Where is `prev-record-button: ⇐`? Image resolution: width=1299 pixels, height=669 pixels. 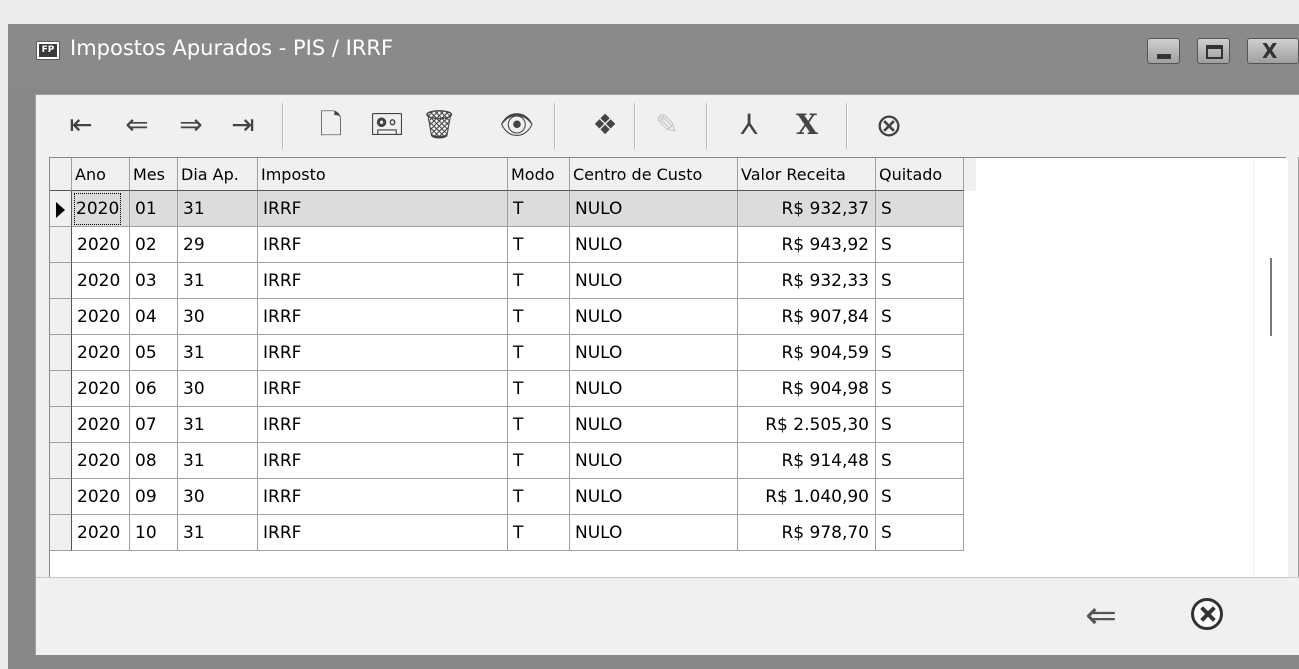 prev-record-button: ⇐ is located at coordinates (137, 125).